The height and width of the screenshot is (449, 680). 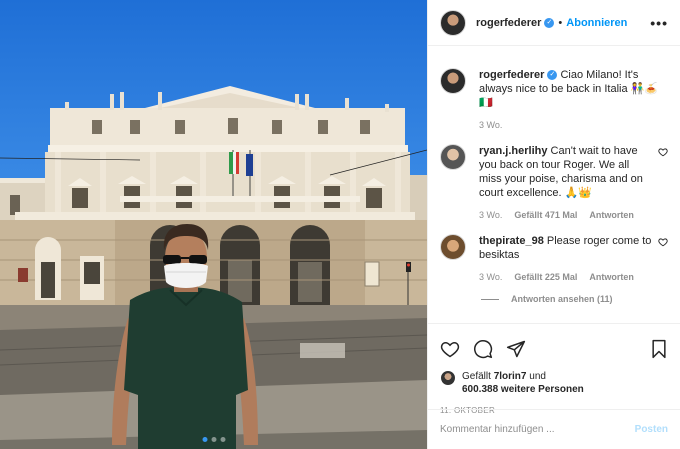 What do you see at coordinates (204, 439) in the screenshot?
I see `carousel-dot-active` at bounding box center [204, 439].